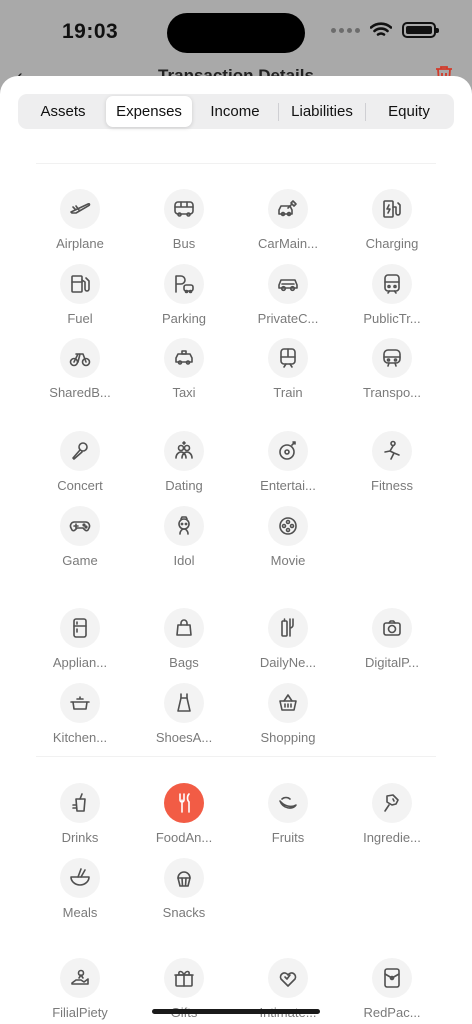 This screenshot has width=472, height=1024. I want to click on category-dating: Dating, so click(184, 468).